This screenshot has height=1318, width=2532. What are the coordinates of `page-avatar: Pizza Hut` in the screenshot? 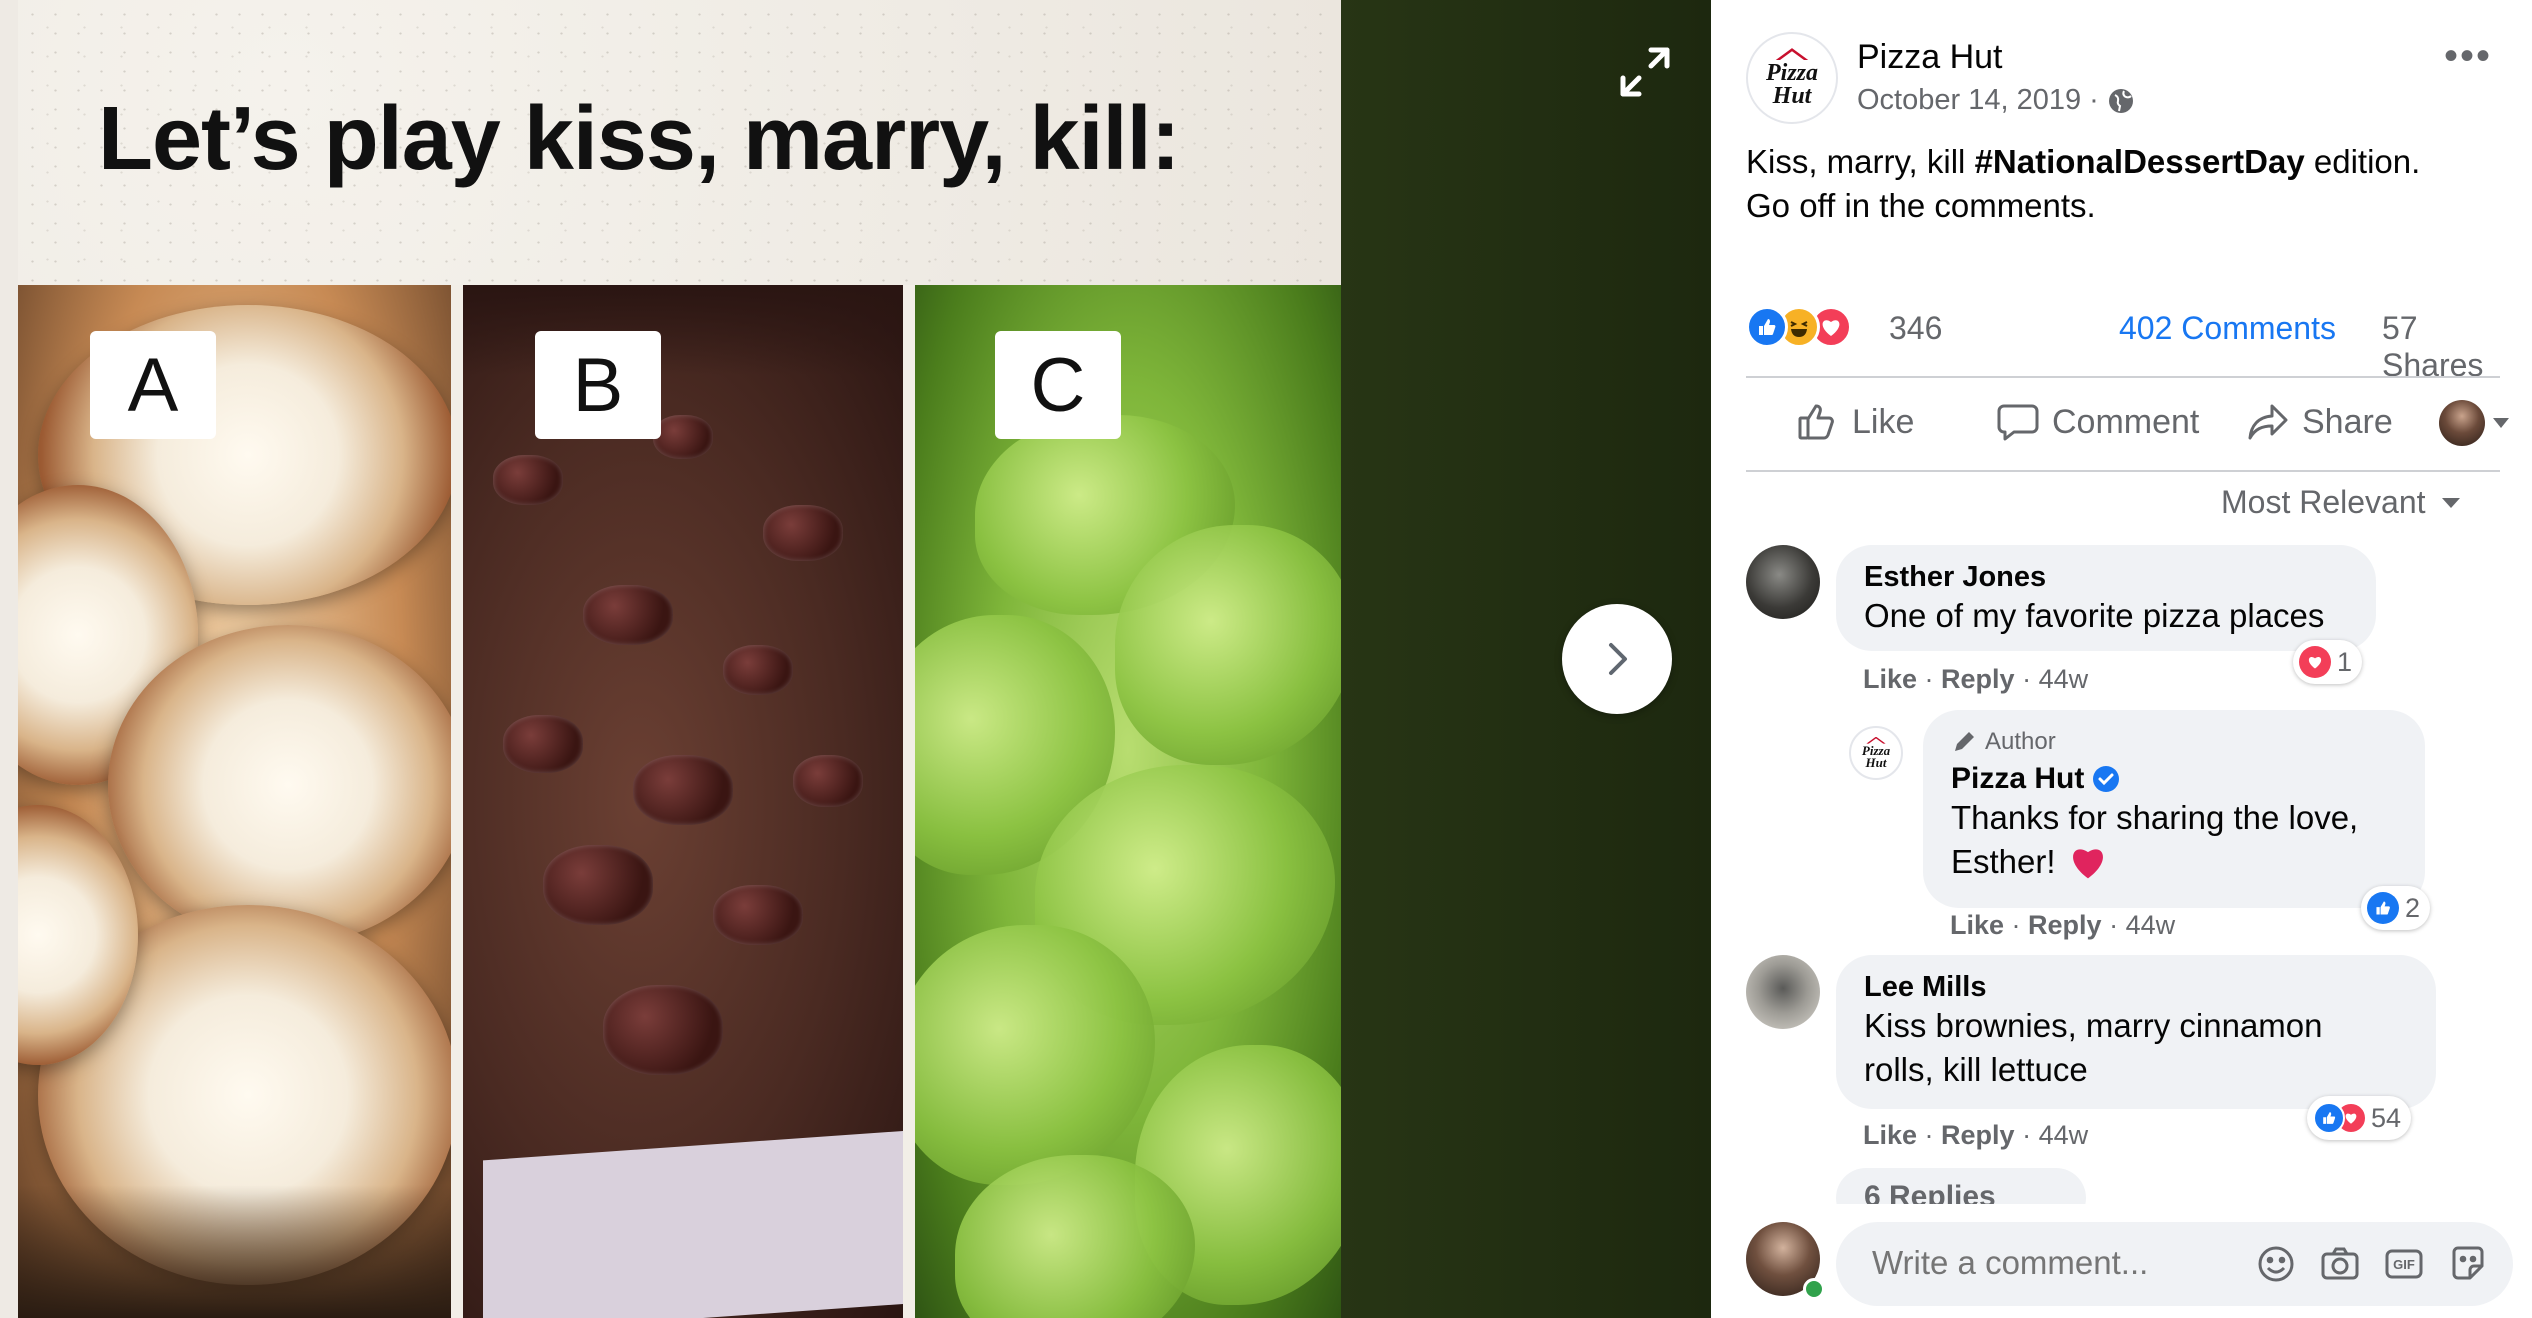 It's located at (1792, 78).